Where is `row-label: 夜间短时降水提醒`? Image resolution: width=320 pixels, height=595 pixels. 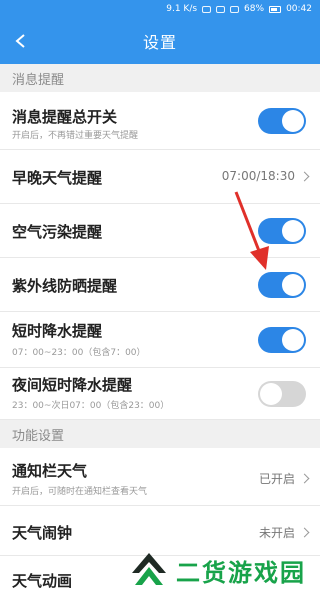
row-label: 夜间短时降水提醒 is located at coordinates (72, 385).